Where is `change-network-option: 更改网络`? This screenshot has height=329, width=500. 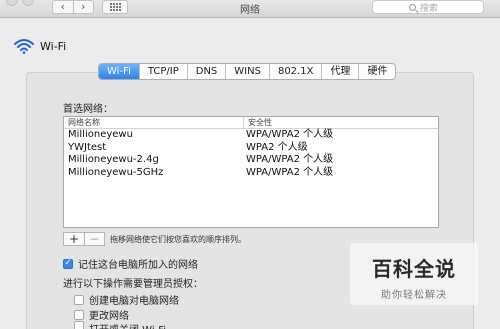
change-network-option: 更改网络 is located at coordinates (101, 314).